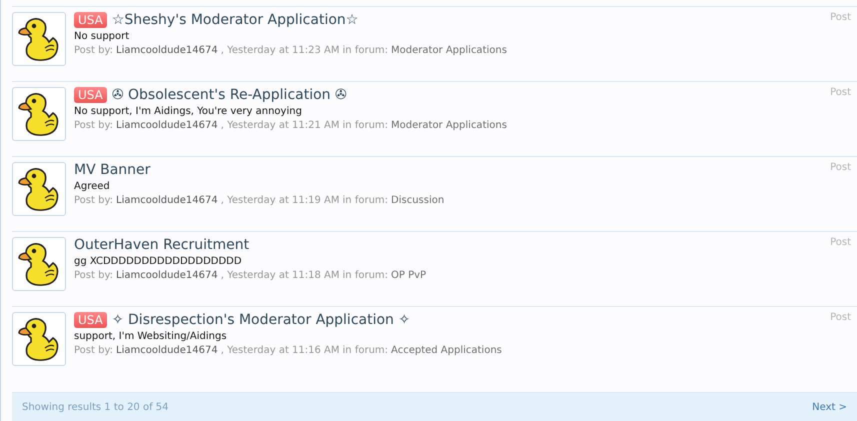  I want to click on thread-title-link: ✇ Obsolescent's Re-Application ✇, so click(229, 95).